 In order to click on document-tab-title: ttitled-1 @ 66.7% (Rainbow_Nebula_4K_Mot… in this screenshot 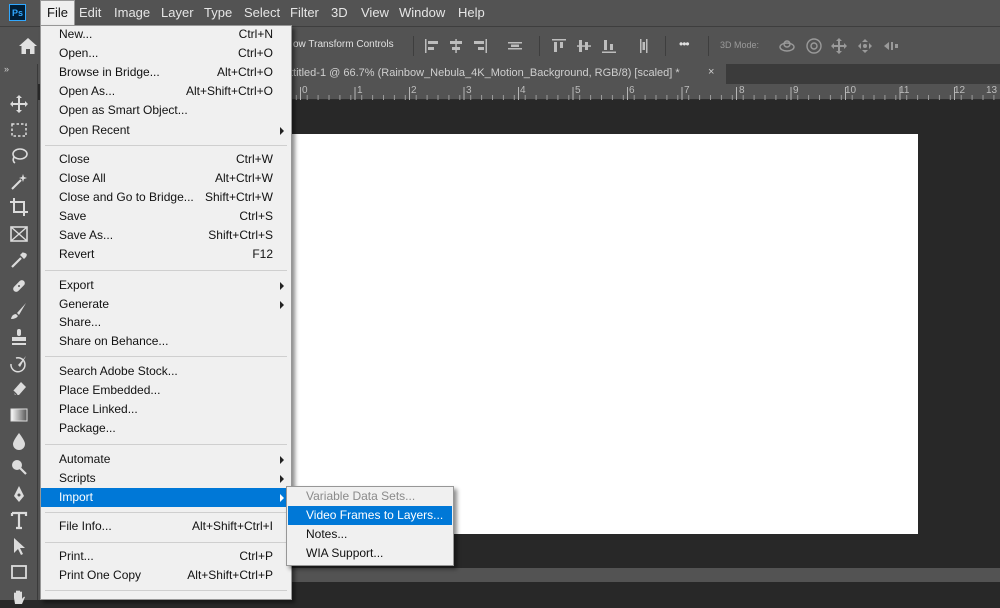, I will do `click(485, 73)`.